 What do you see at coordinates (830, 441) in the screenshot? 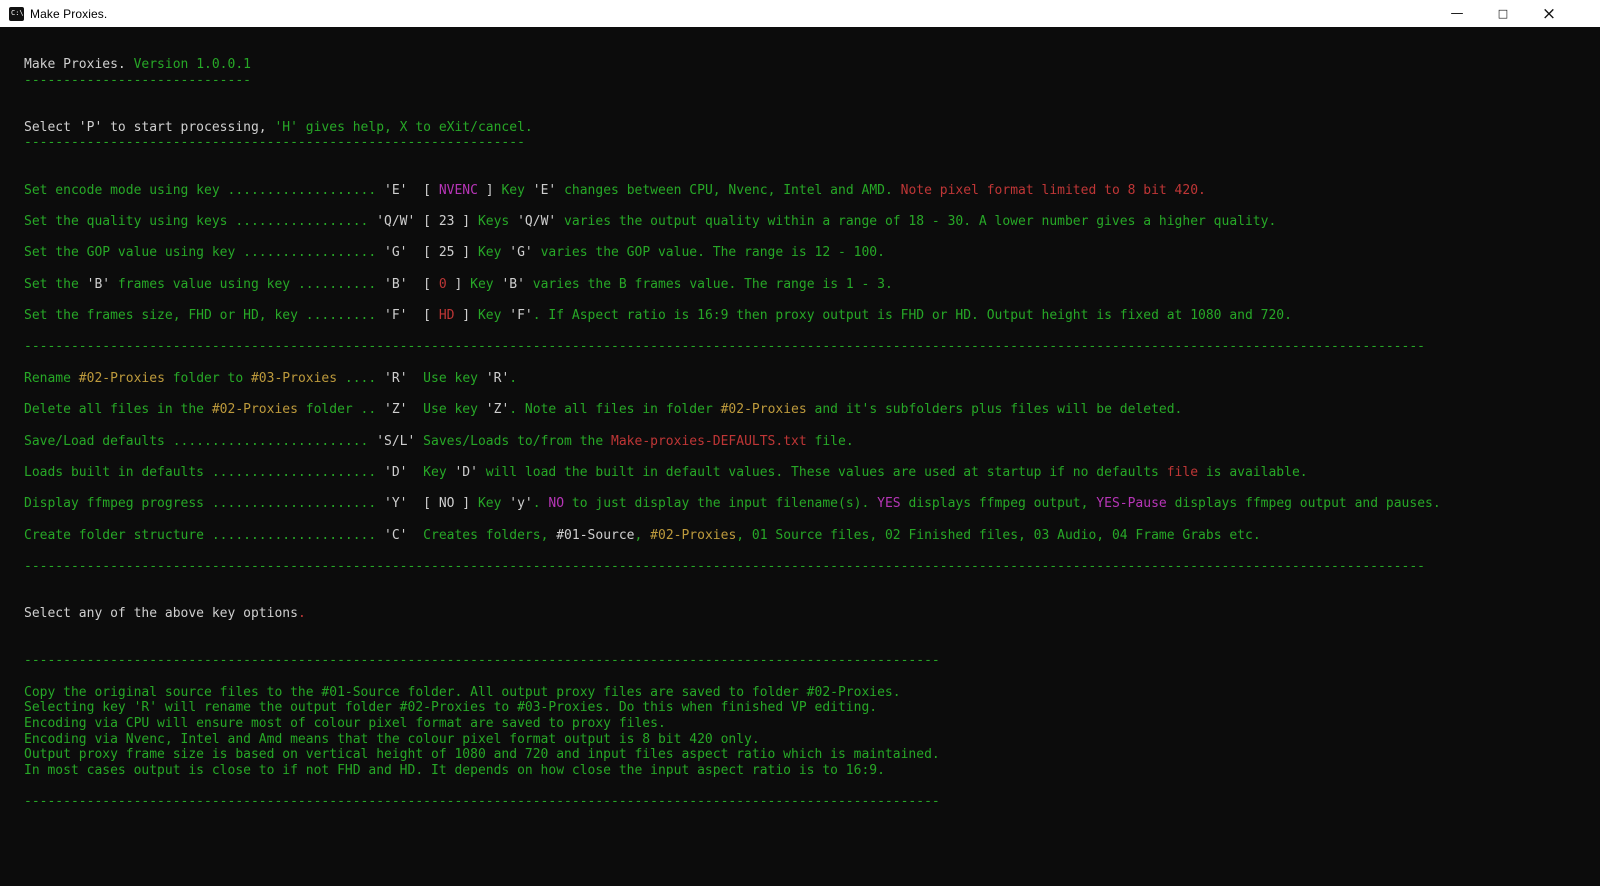
I see `console-text-segment: file.` at bounding box center [830, 441].